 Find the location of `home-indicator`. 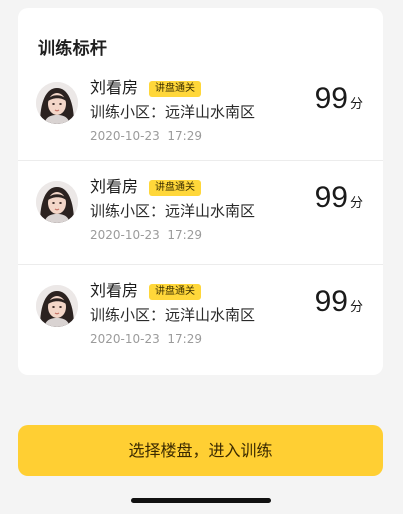

home-indicator is located at coordinates (201, 500).